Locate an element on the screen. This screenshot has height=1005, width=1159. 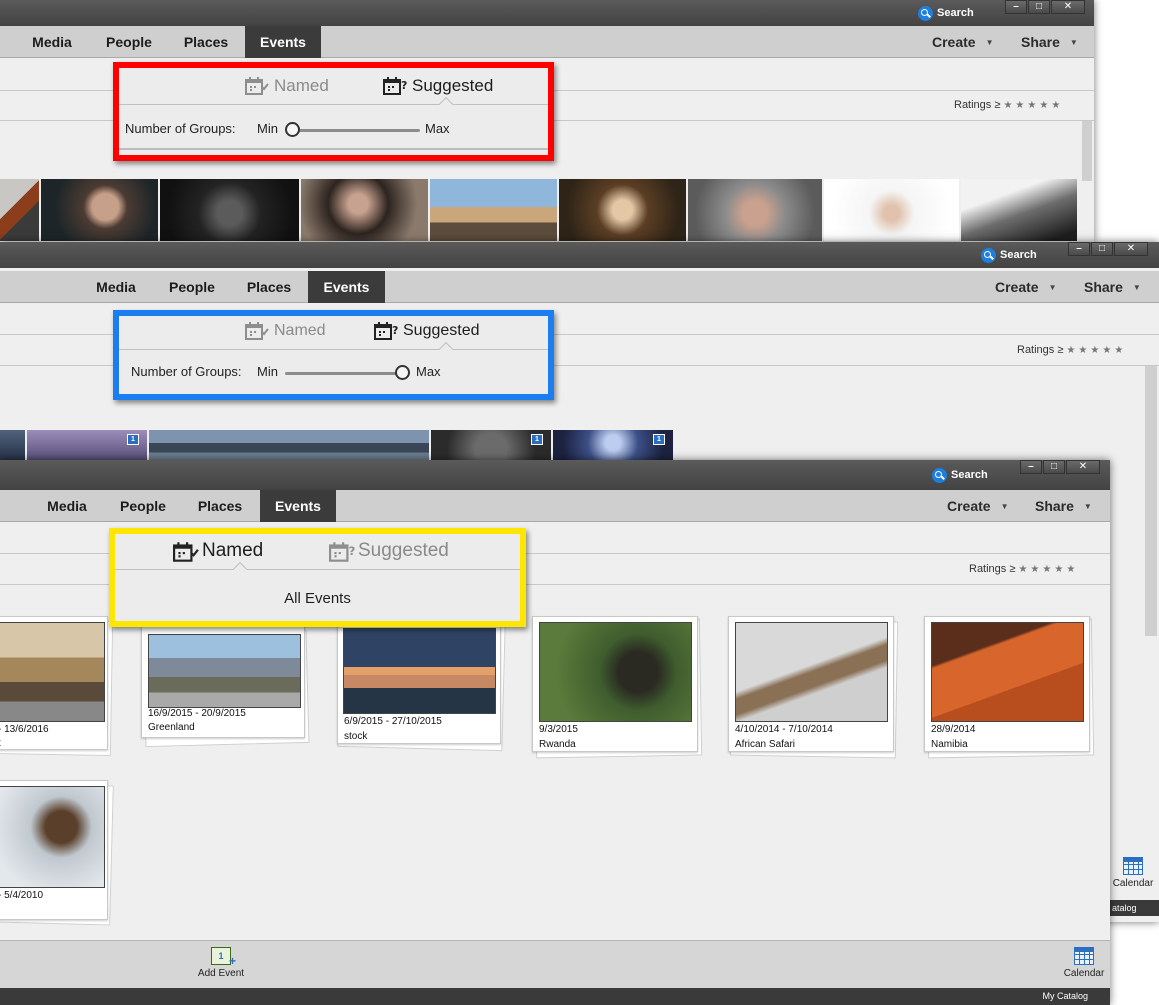
catalog-label: atalog is located at coordinates (1124, 908).